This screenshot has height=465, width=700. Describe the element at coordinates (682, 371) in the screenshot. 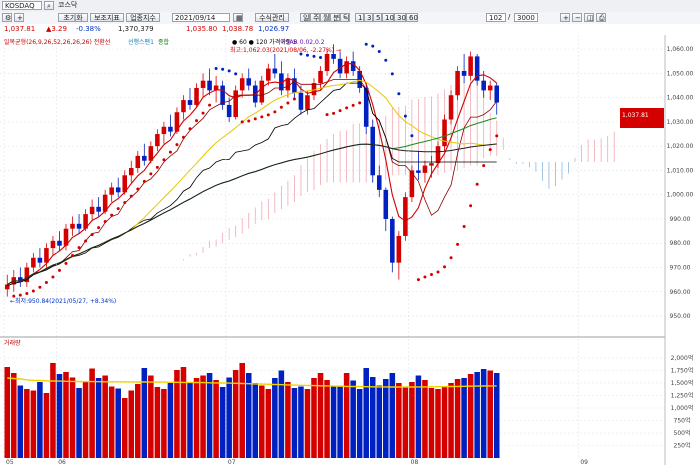

I see `volume-tick-label: 1,750억` at that location.